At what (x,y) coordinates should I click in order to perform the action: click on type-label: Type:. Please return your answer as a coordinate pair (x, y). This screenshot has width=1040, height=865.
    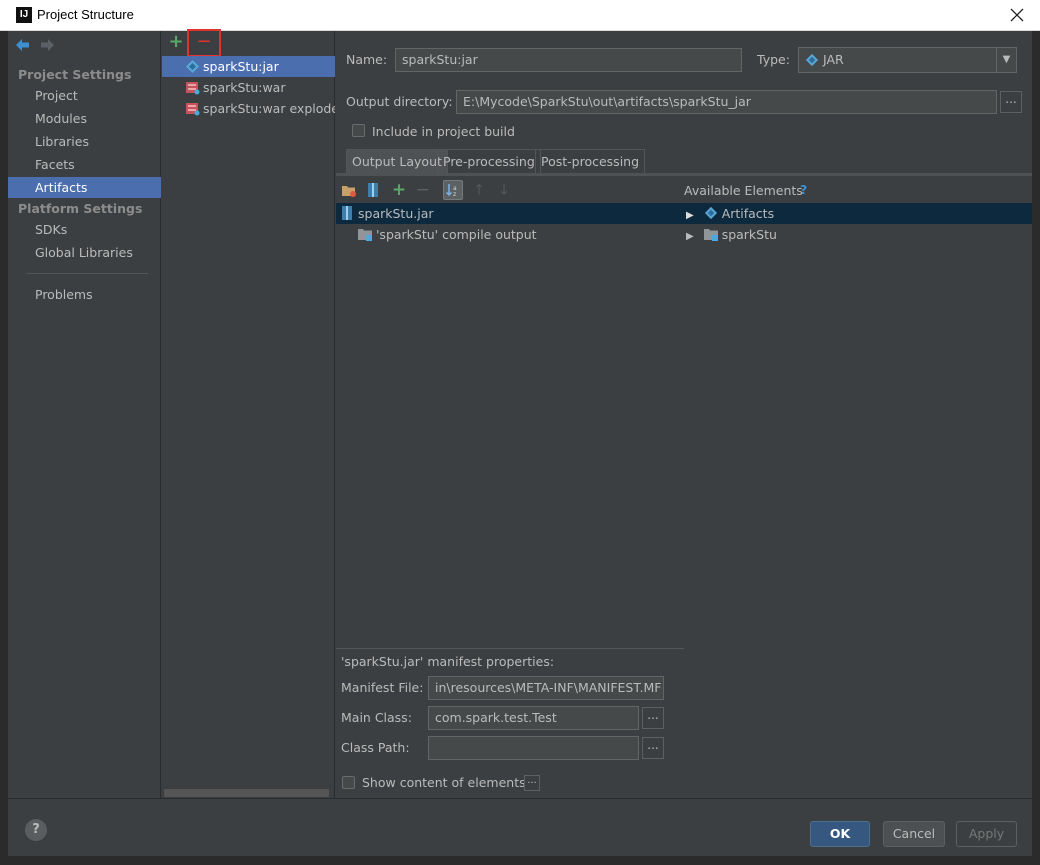
    Looking at the image, I should click on (773, 59).